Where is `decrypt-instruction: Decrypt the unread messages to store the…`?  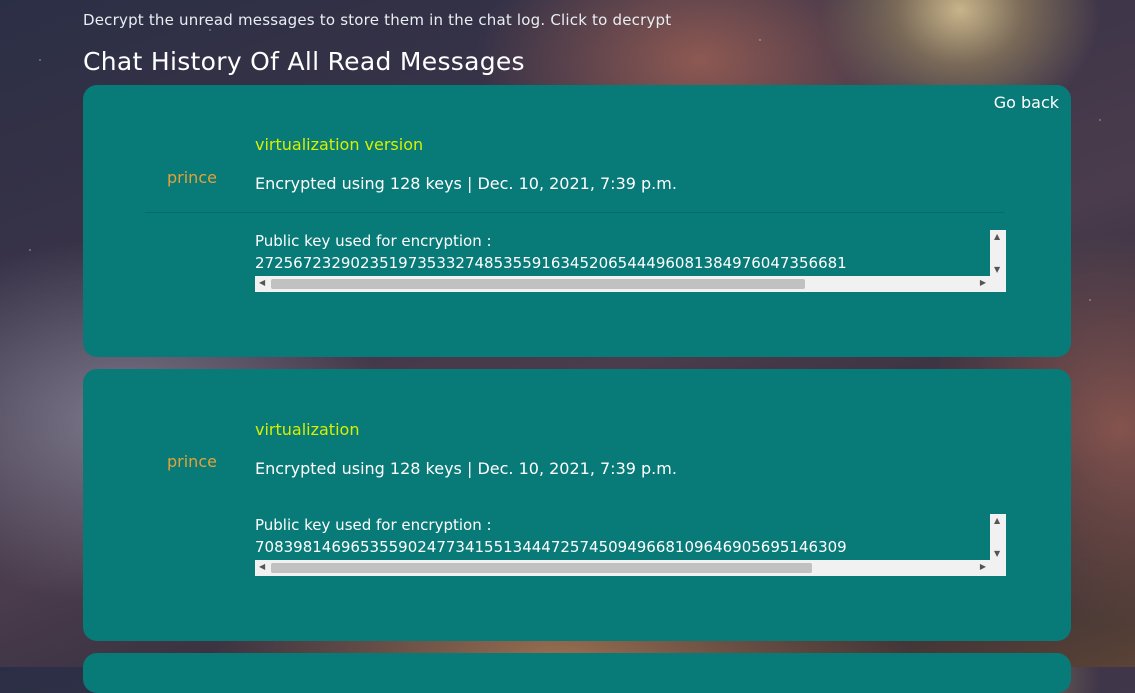 decrypt-instruction: Decrypt the unread messages to store the… is located at coordinates (377, 20).